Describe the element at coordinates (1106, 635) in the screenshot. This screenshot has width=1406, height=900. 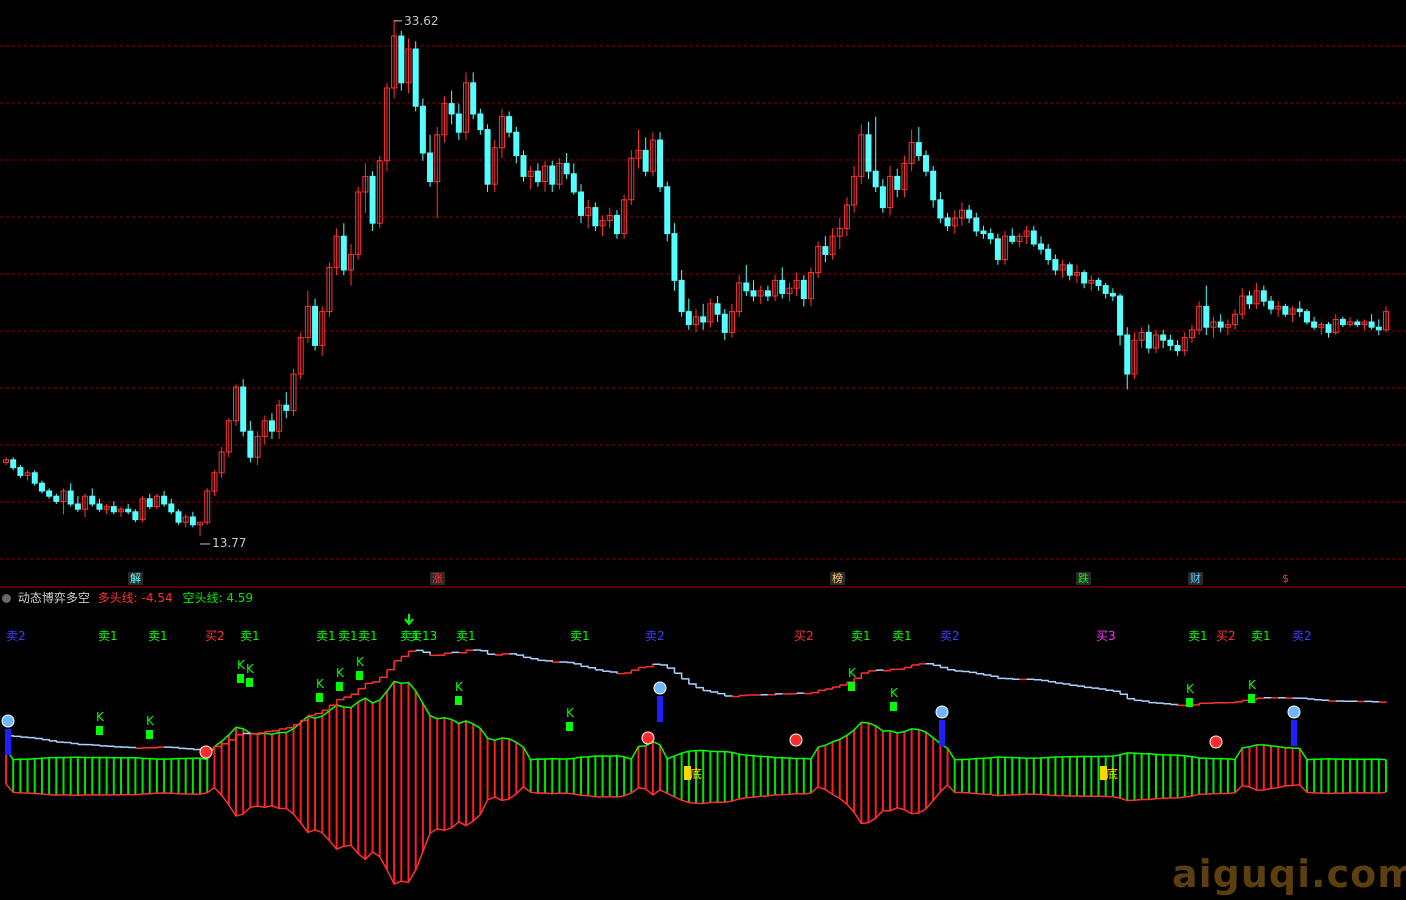
I see `signal-label: 买3` at that location.